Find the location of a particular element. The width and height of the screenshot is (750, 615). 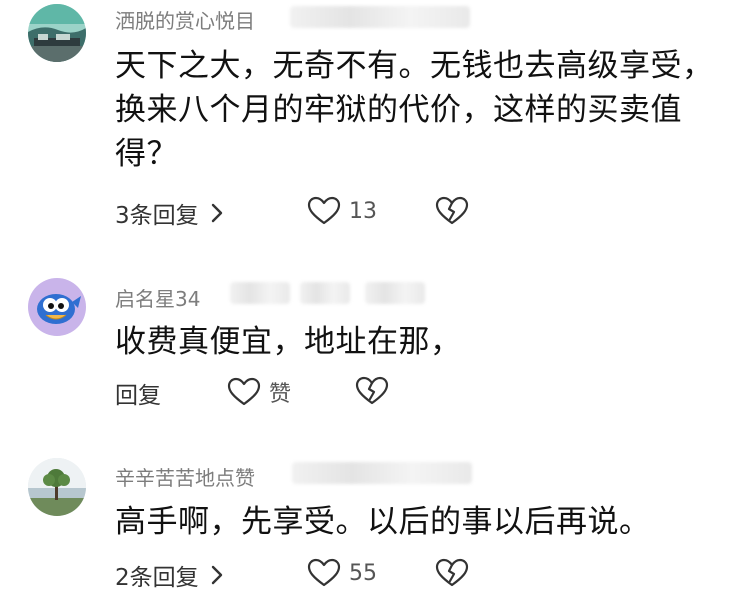

comment-text: 收费真便宜，地址在那， is located at coordinates (288, 342).